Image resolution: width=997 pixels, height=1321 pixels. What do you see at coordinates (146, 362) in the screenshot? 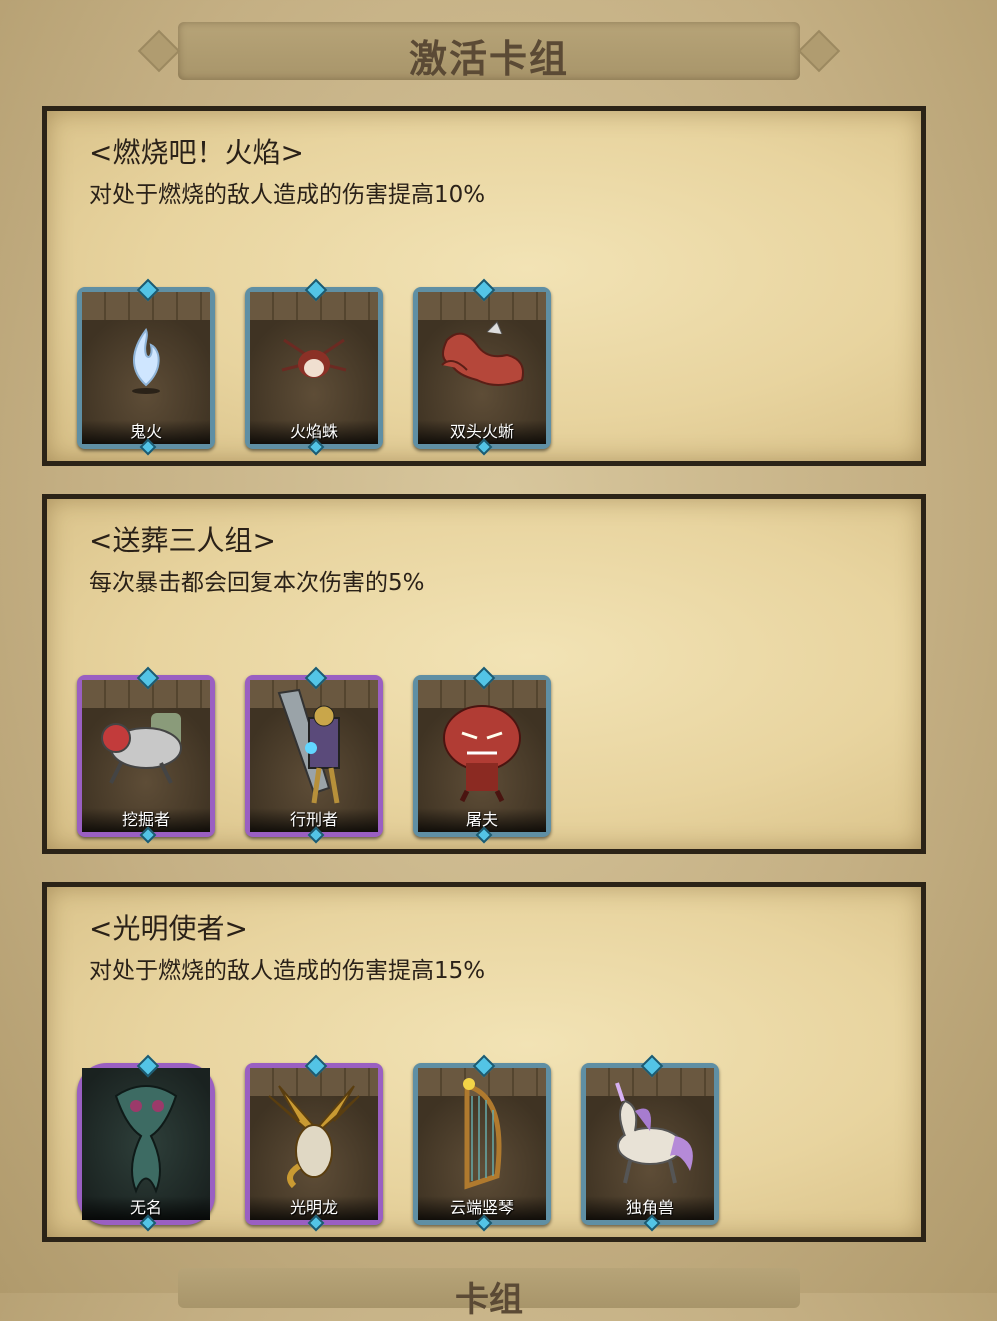
I see `ghost-fire-icon` at bounding box center [146, 362].